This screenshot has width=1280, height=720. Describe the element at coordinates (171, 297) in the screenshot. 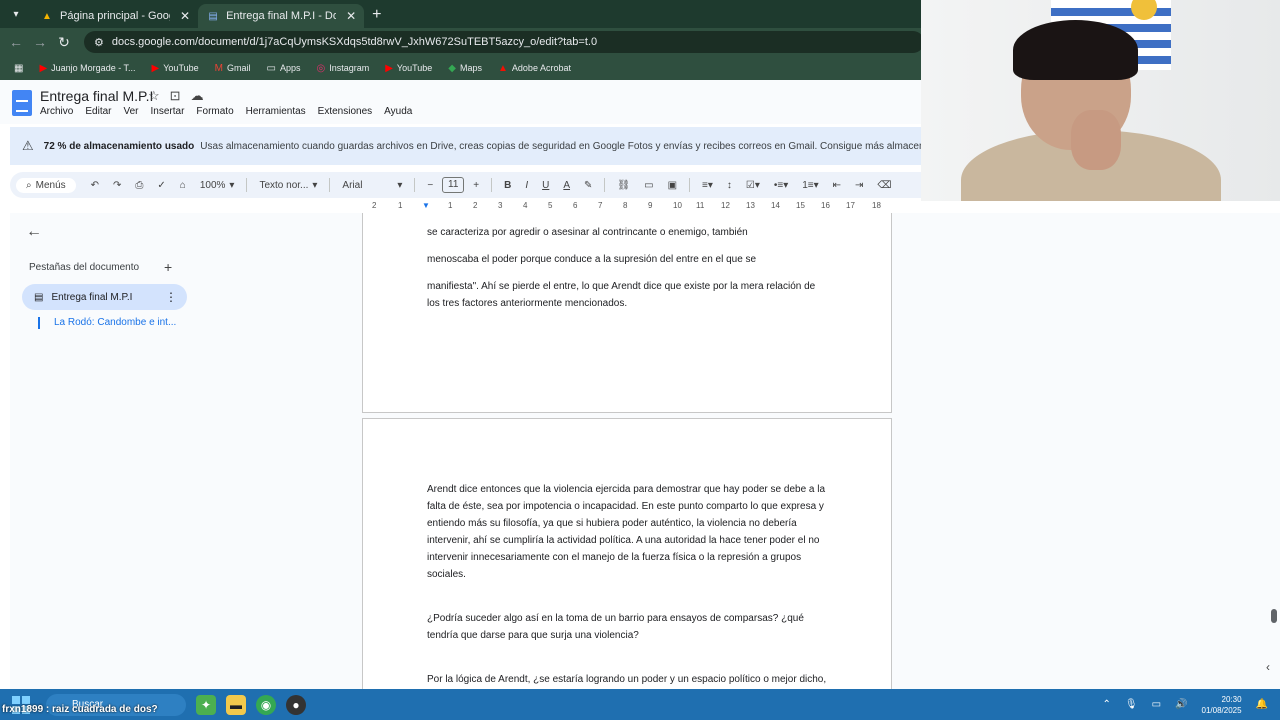

I see `more-options-icon: ⋮` at that location.